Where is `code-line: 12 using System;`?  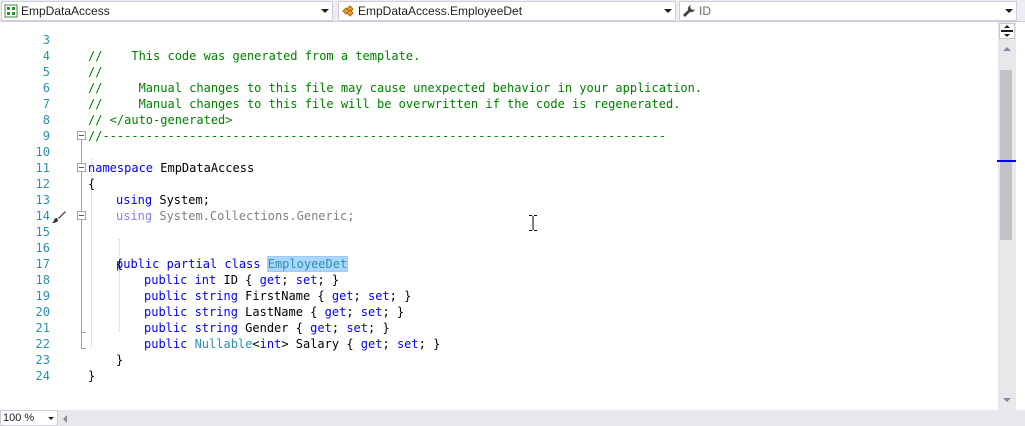 code-line: 12 using System; is located at coordinates (499, 183).